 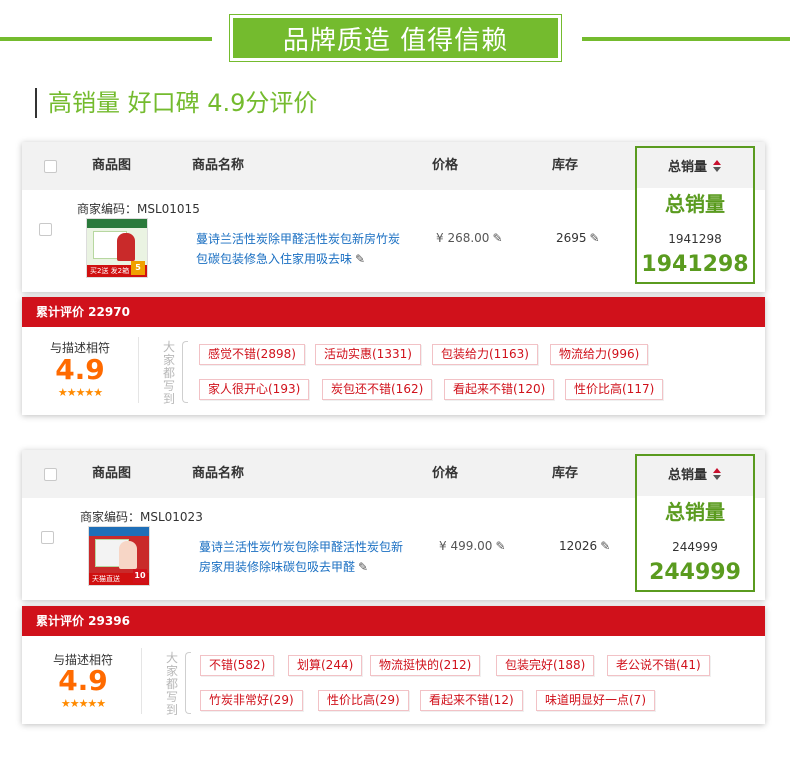 What do you see at coordinates (471, 700) in the screenshot?
I see `review-tag: 看起来不错(12)` at bounding box center [471, 700].